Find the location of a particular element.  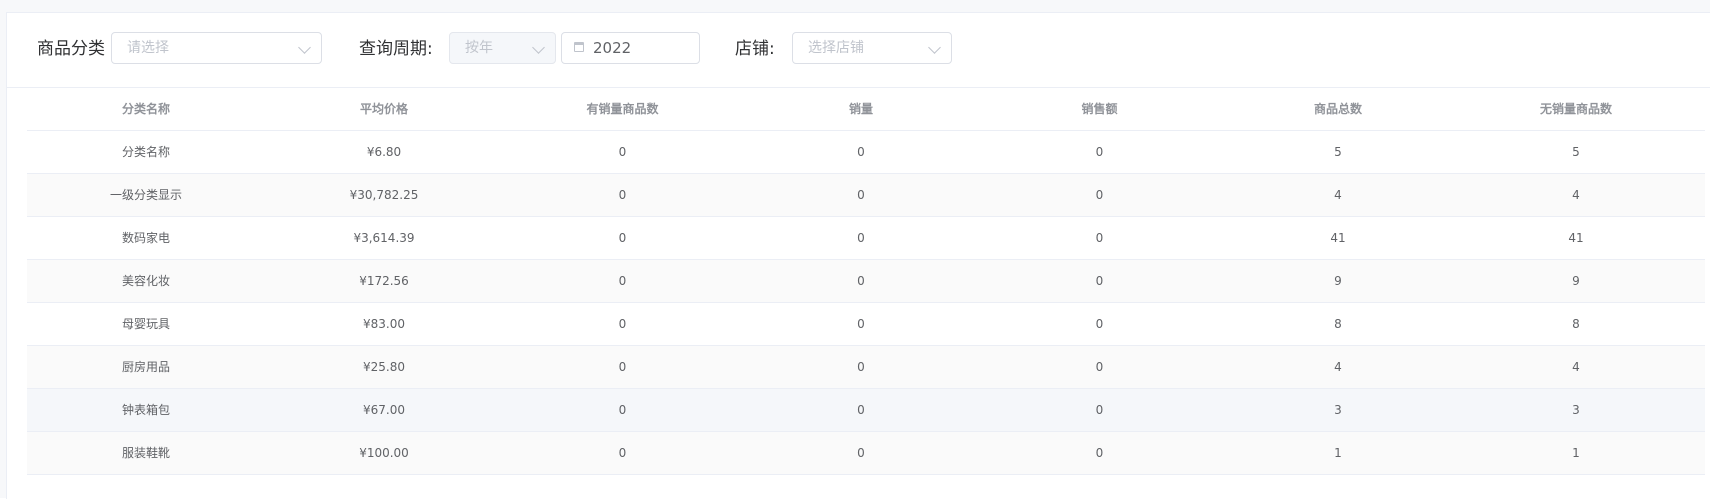

cell-total-products: 3 is located at coordinates (1338, 410).